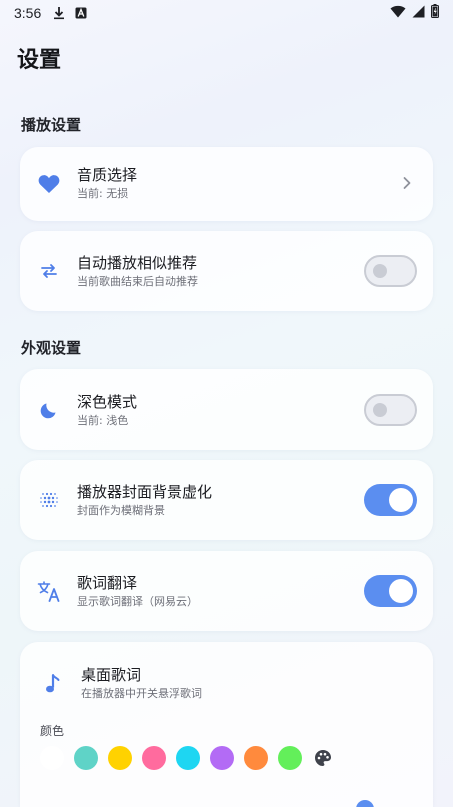  What do you see at coordinates (107, 583) in the screenshot?
I see `translate-title: 歌词翻译` at bounding box center [107, 583].